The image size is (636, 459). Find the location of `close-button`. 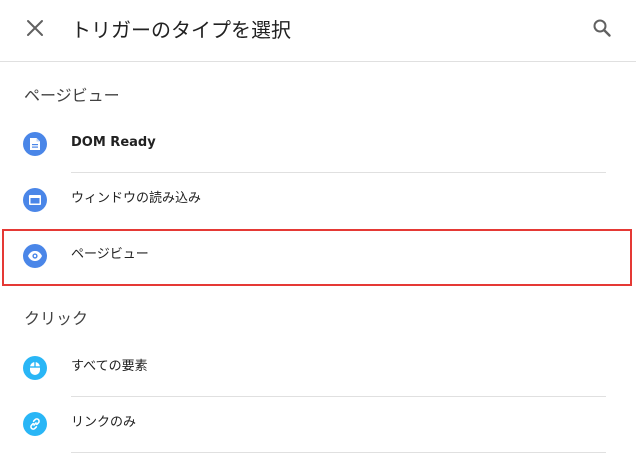

close-button is located at coordinates (35, 30).